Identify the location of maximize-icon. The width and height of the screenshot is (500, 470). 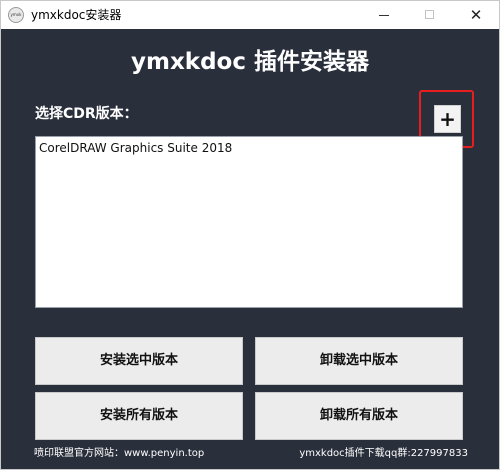
(429, 14).